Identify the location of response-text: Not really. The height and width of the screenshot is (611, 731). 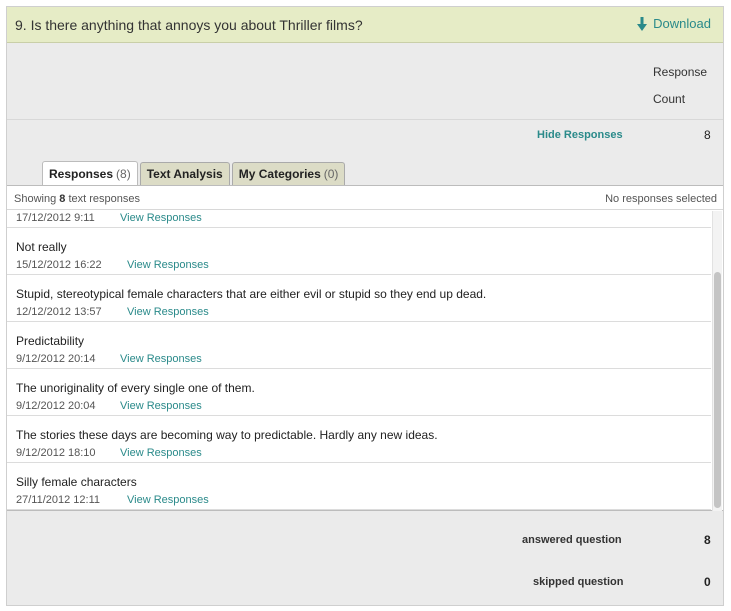
(41, 247).